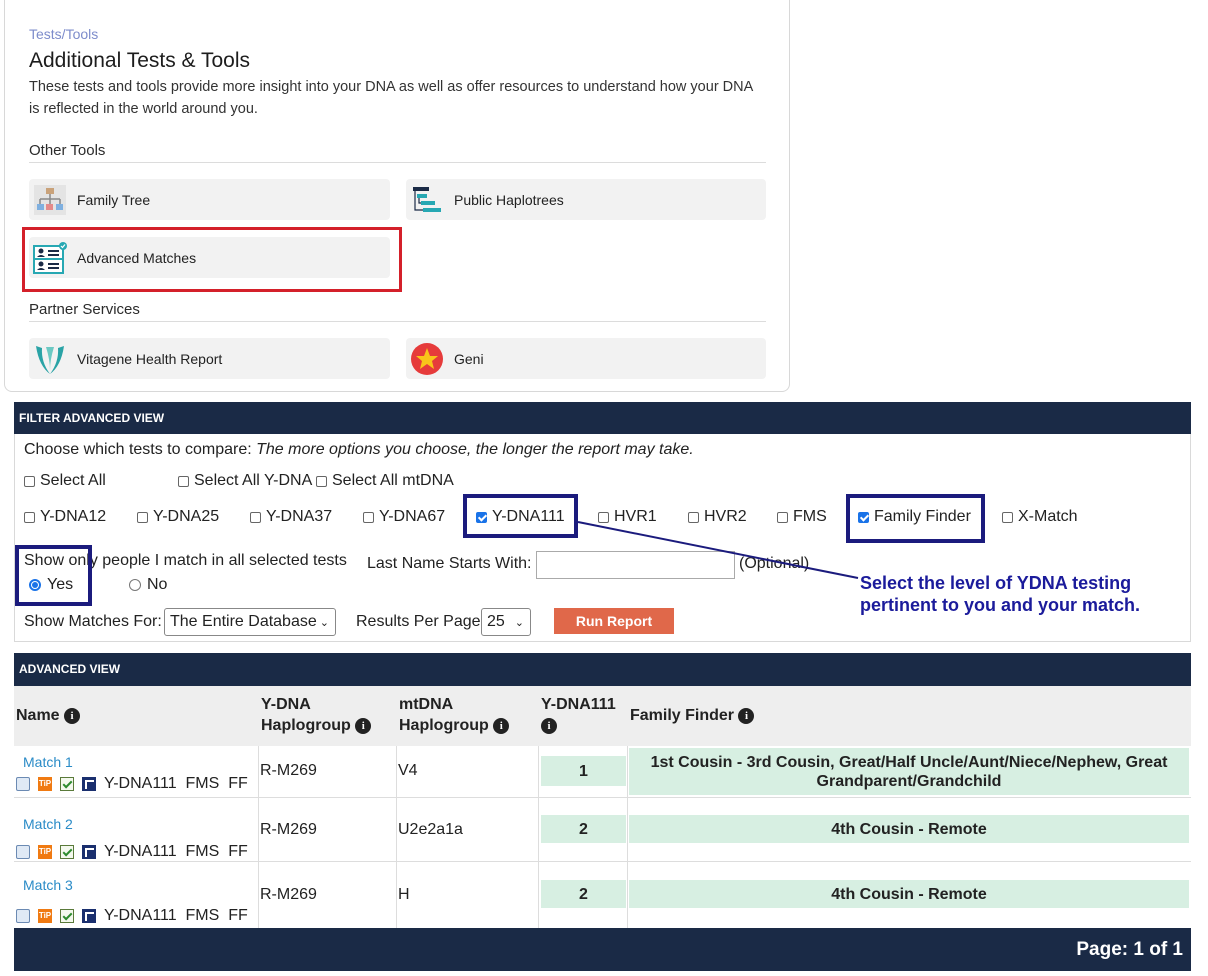 This screenshot has width=1208, height=976. What do you see at coordinates (578, 704) in the screenshot?
I see `col-ydna111-label: Y-DNA111` at bounding box center [578, 704].